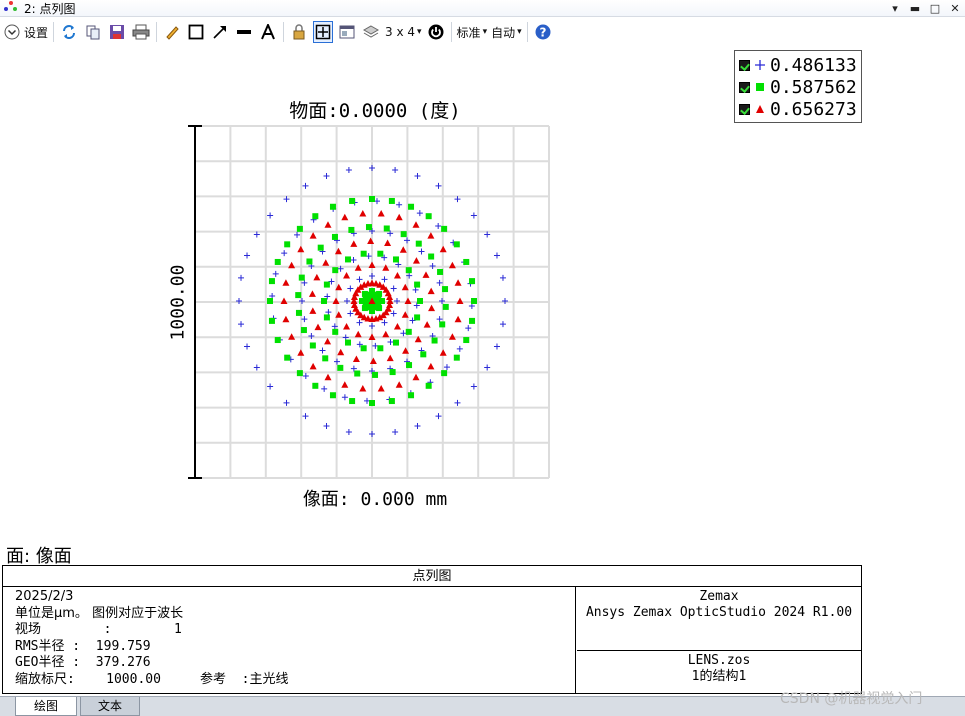  What do you see at coordinates (36, 32) in the screenshot?
I see `settings-label: 设置` at bounding box center [36, 32].